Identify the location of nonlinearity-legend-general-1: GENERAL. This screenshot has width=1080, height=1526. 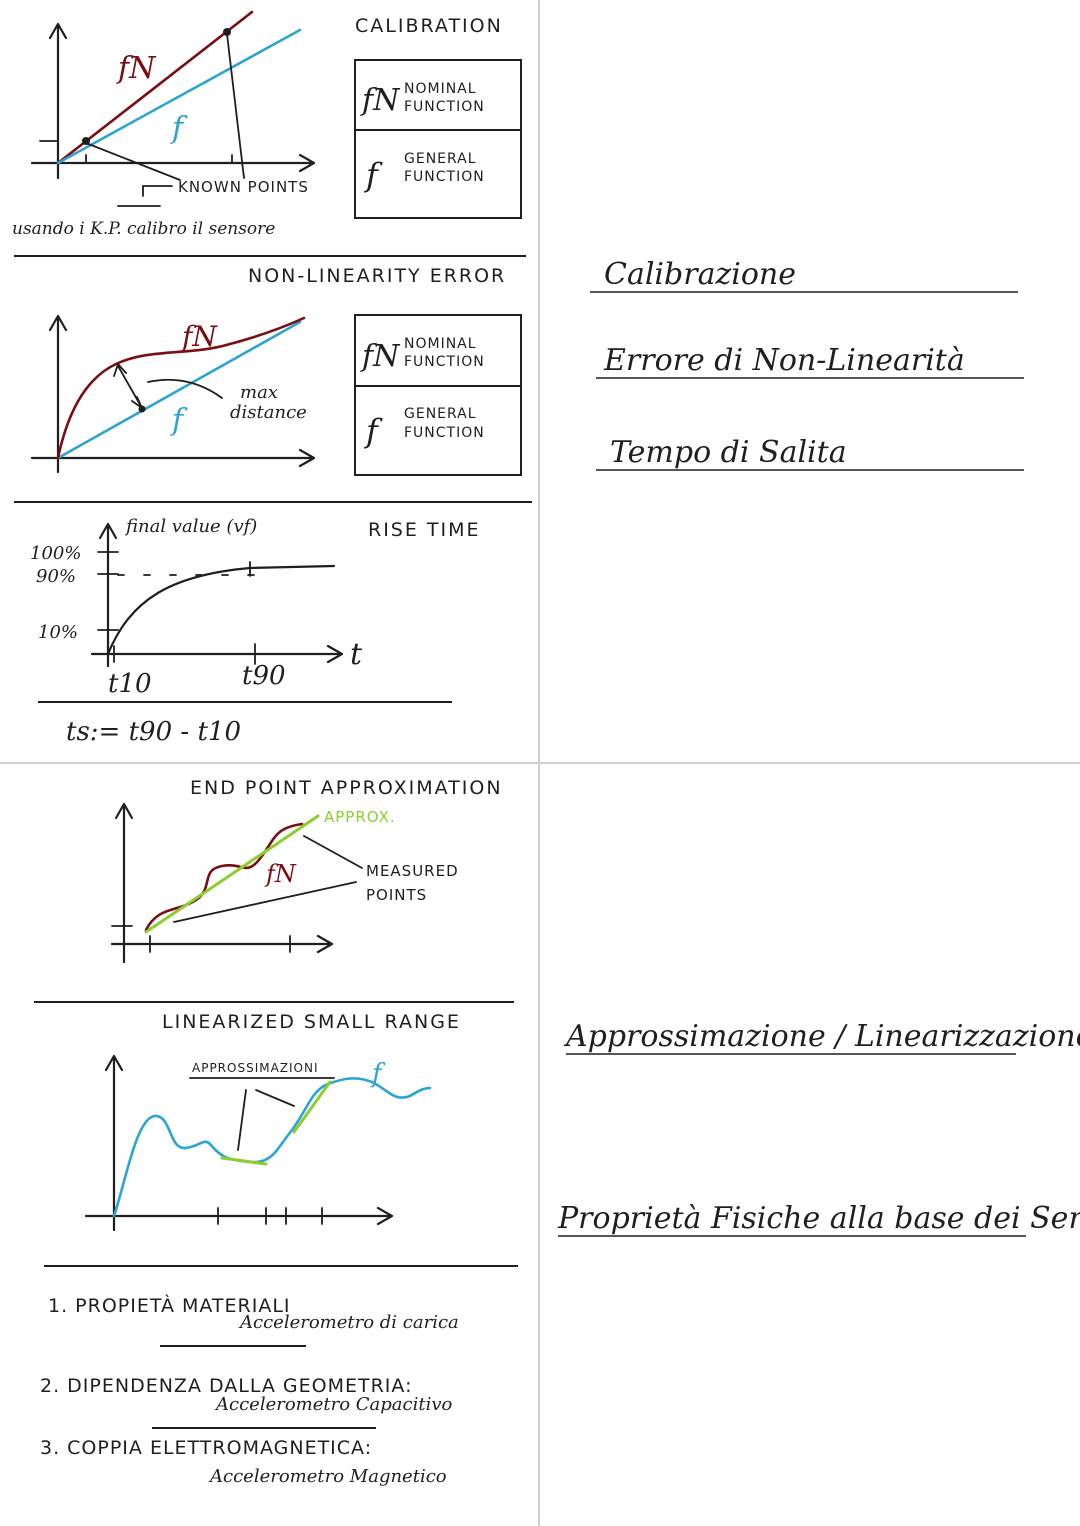
(440, 414).